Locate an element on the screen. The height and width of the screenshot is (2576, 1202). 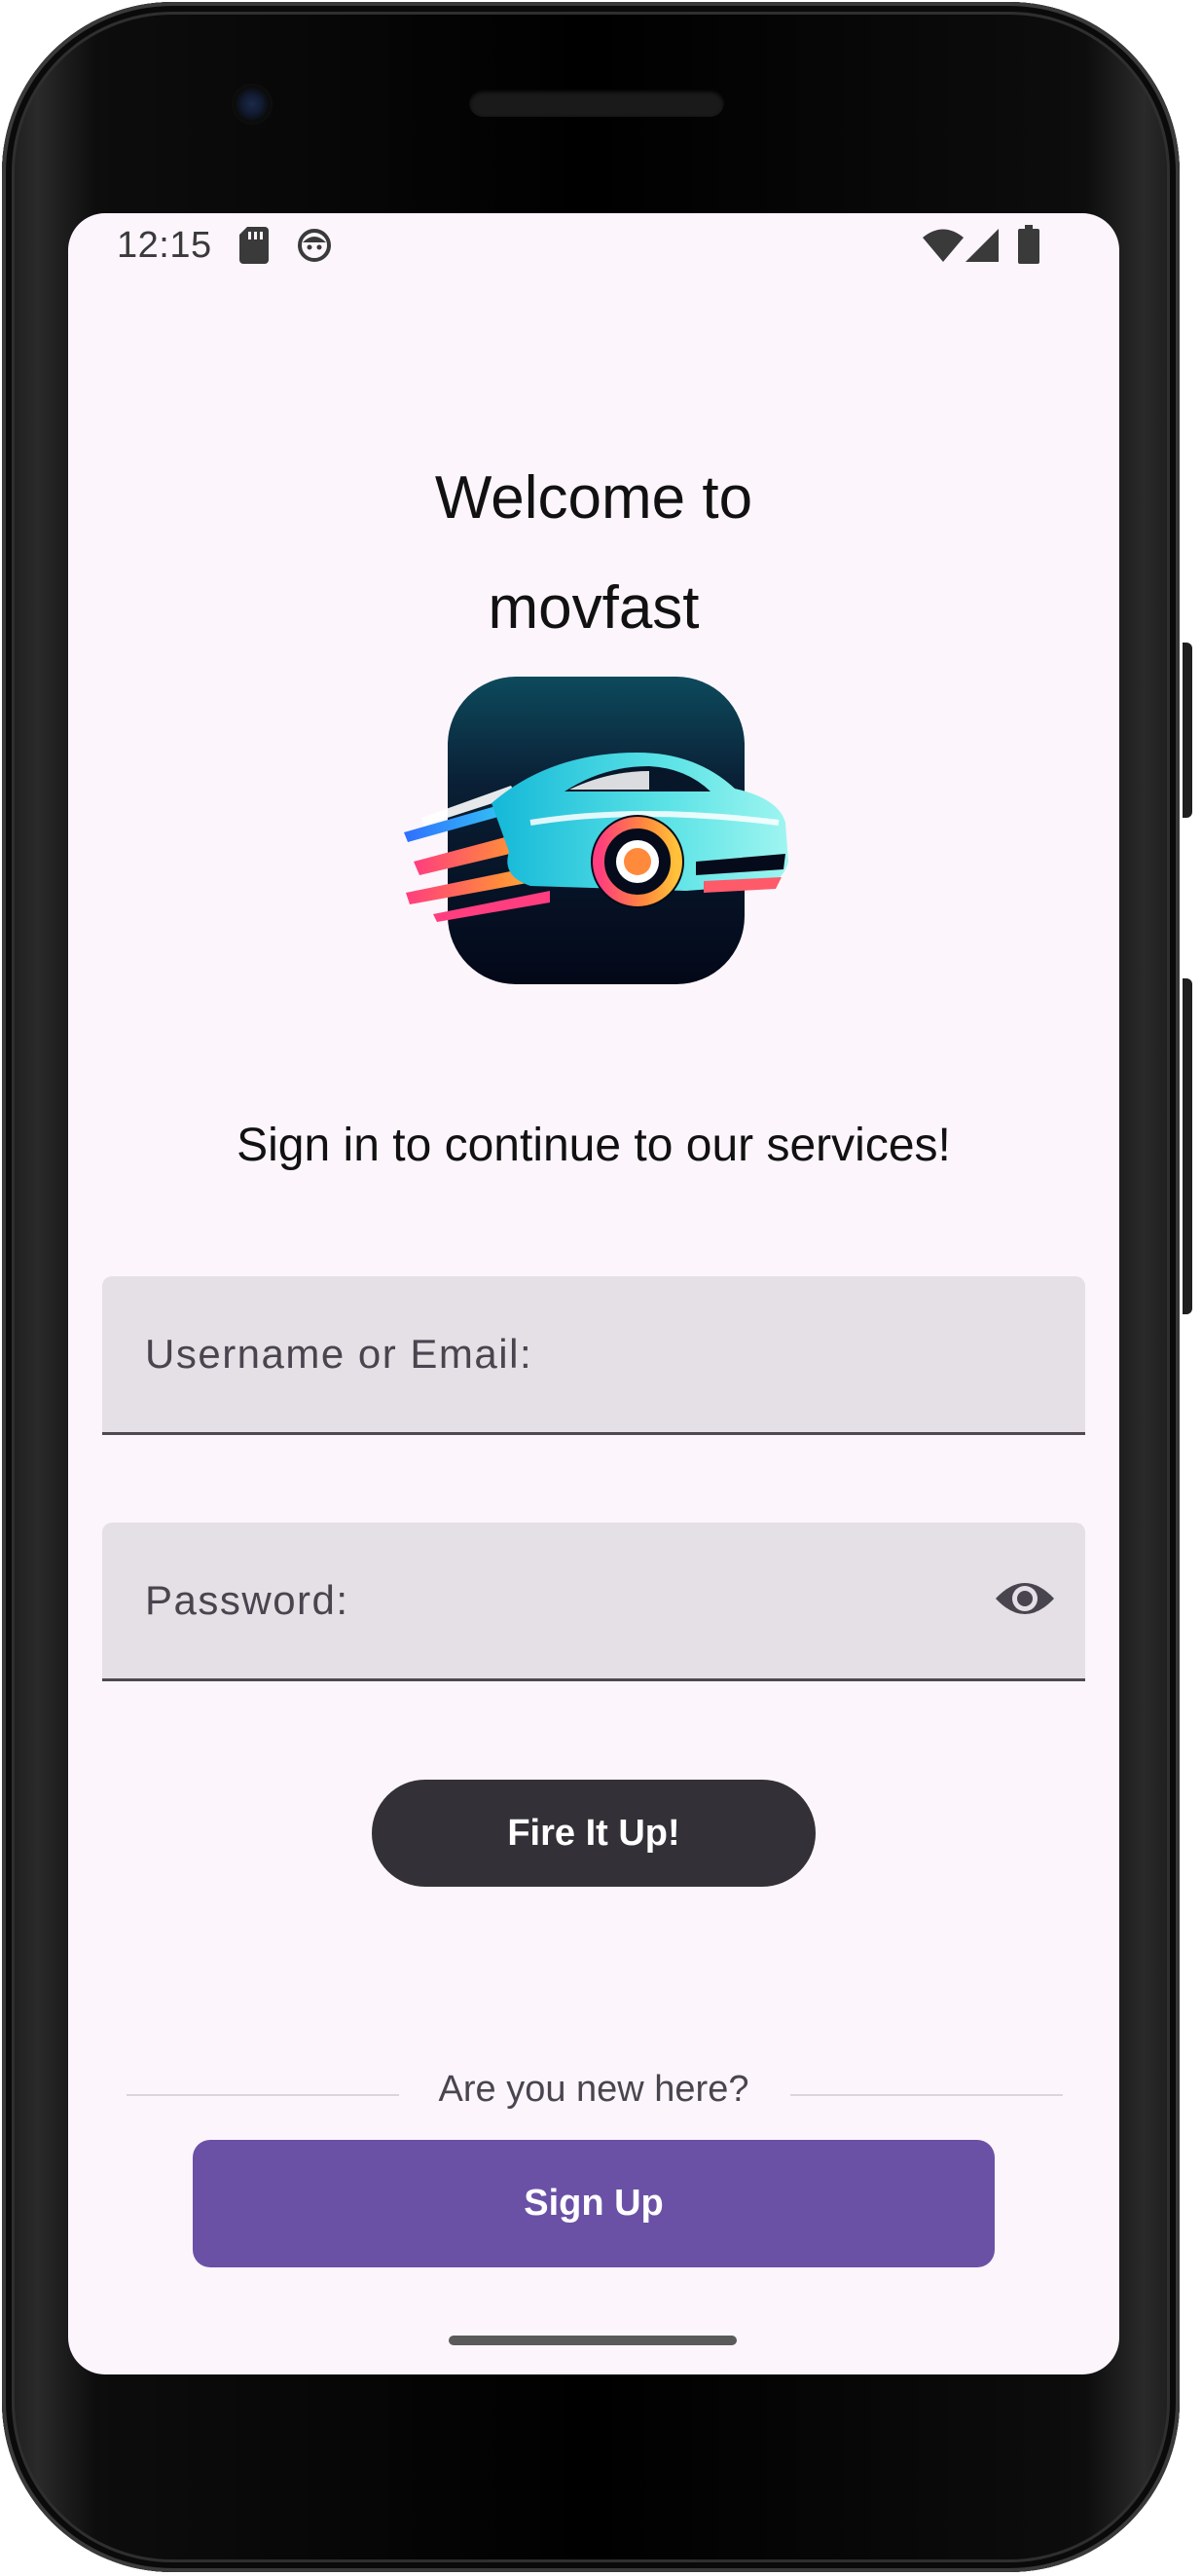
password-field is located at coordinates (593, 1602).